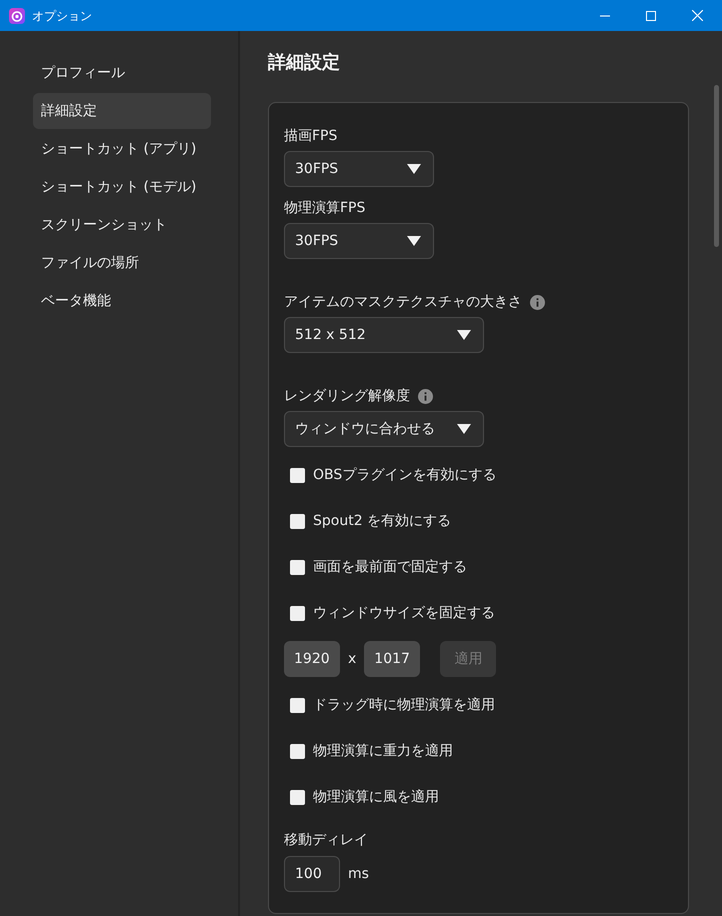 The height and width of the screenshot is (916, 722). What do you see at coordinates (384, 429) in the screenshot?
I see `dropdown: ウィンドウに合わせる` at bounding box center [384, 429].